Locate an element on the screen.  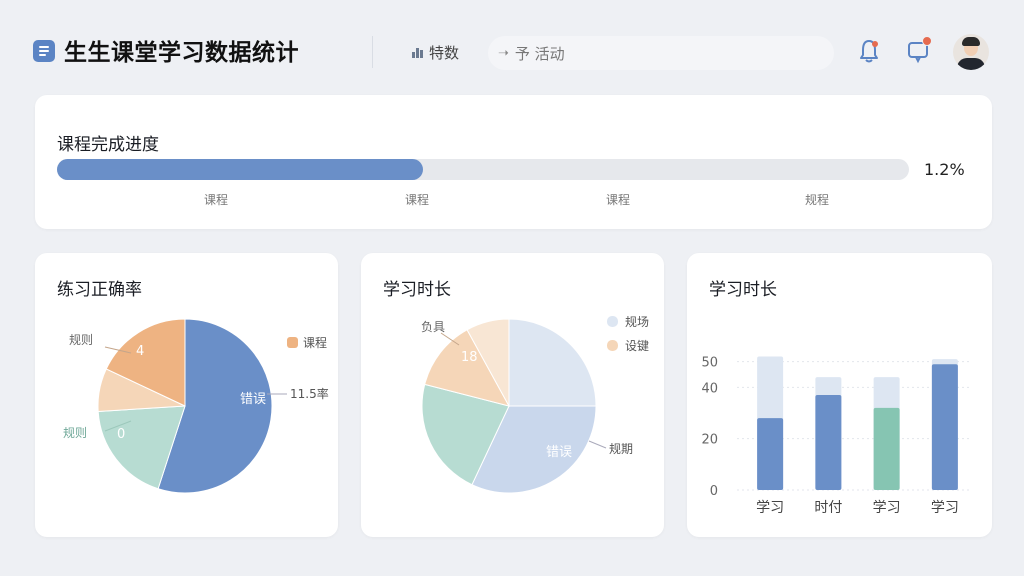
accuracy-card: 练习正确率 规则 规则 11.5率 错误 4 0 课程 is located at coordinates (186, 395).